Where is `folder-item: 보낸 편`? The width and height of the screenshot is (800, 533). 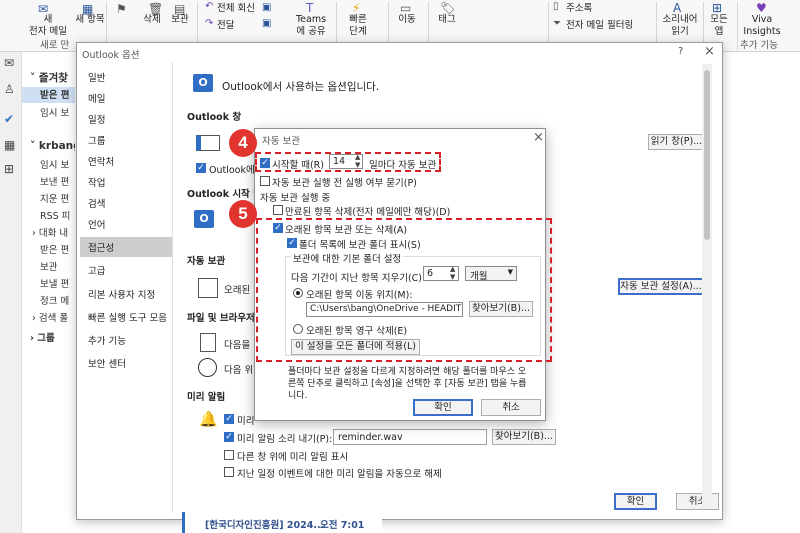
folder-item: 보낸 편 is located at coordinates (54, 181).